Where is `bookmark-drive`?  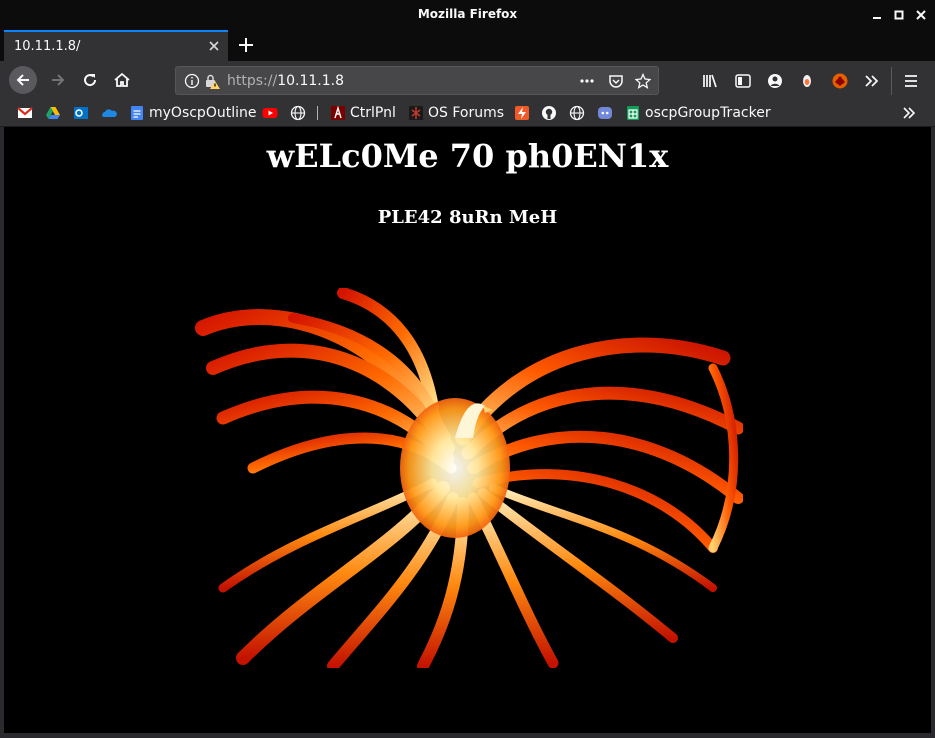 bookmark-drive is located at coordinates (55, 113).